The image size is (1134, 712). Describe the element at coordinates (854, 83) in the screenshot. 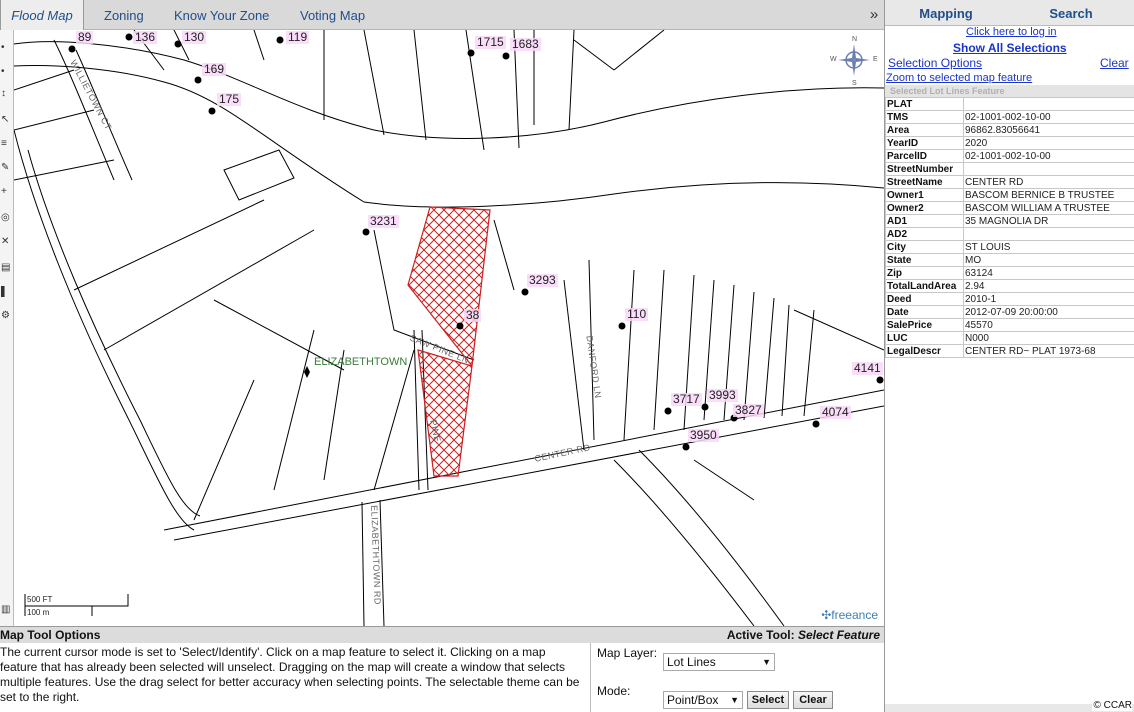

I see `compass-s: S` at that location.